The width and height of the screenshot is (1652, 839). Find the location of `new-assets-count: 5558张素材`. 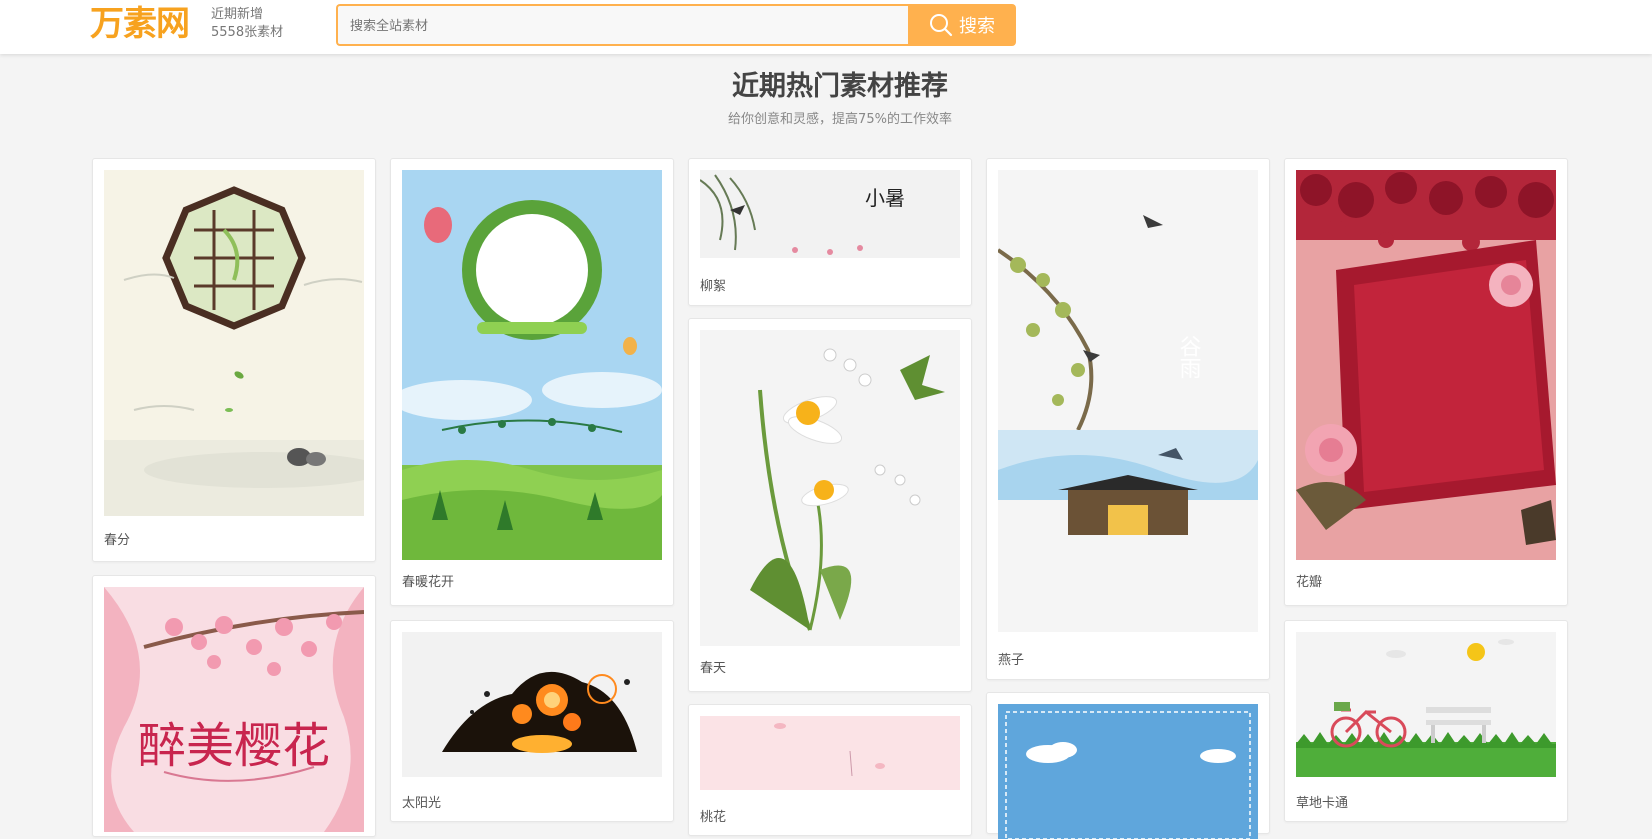

new-assets-count: 5558张素材 is located at coordinates (247, 32).